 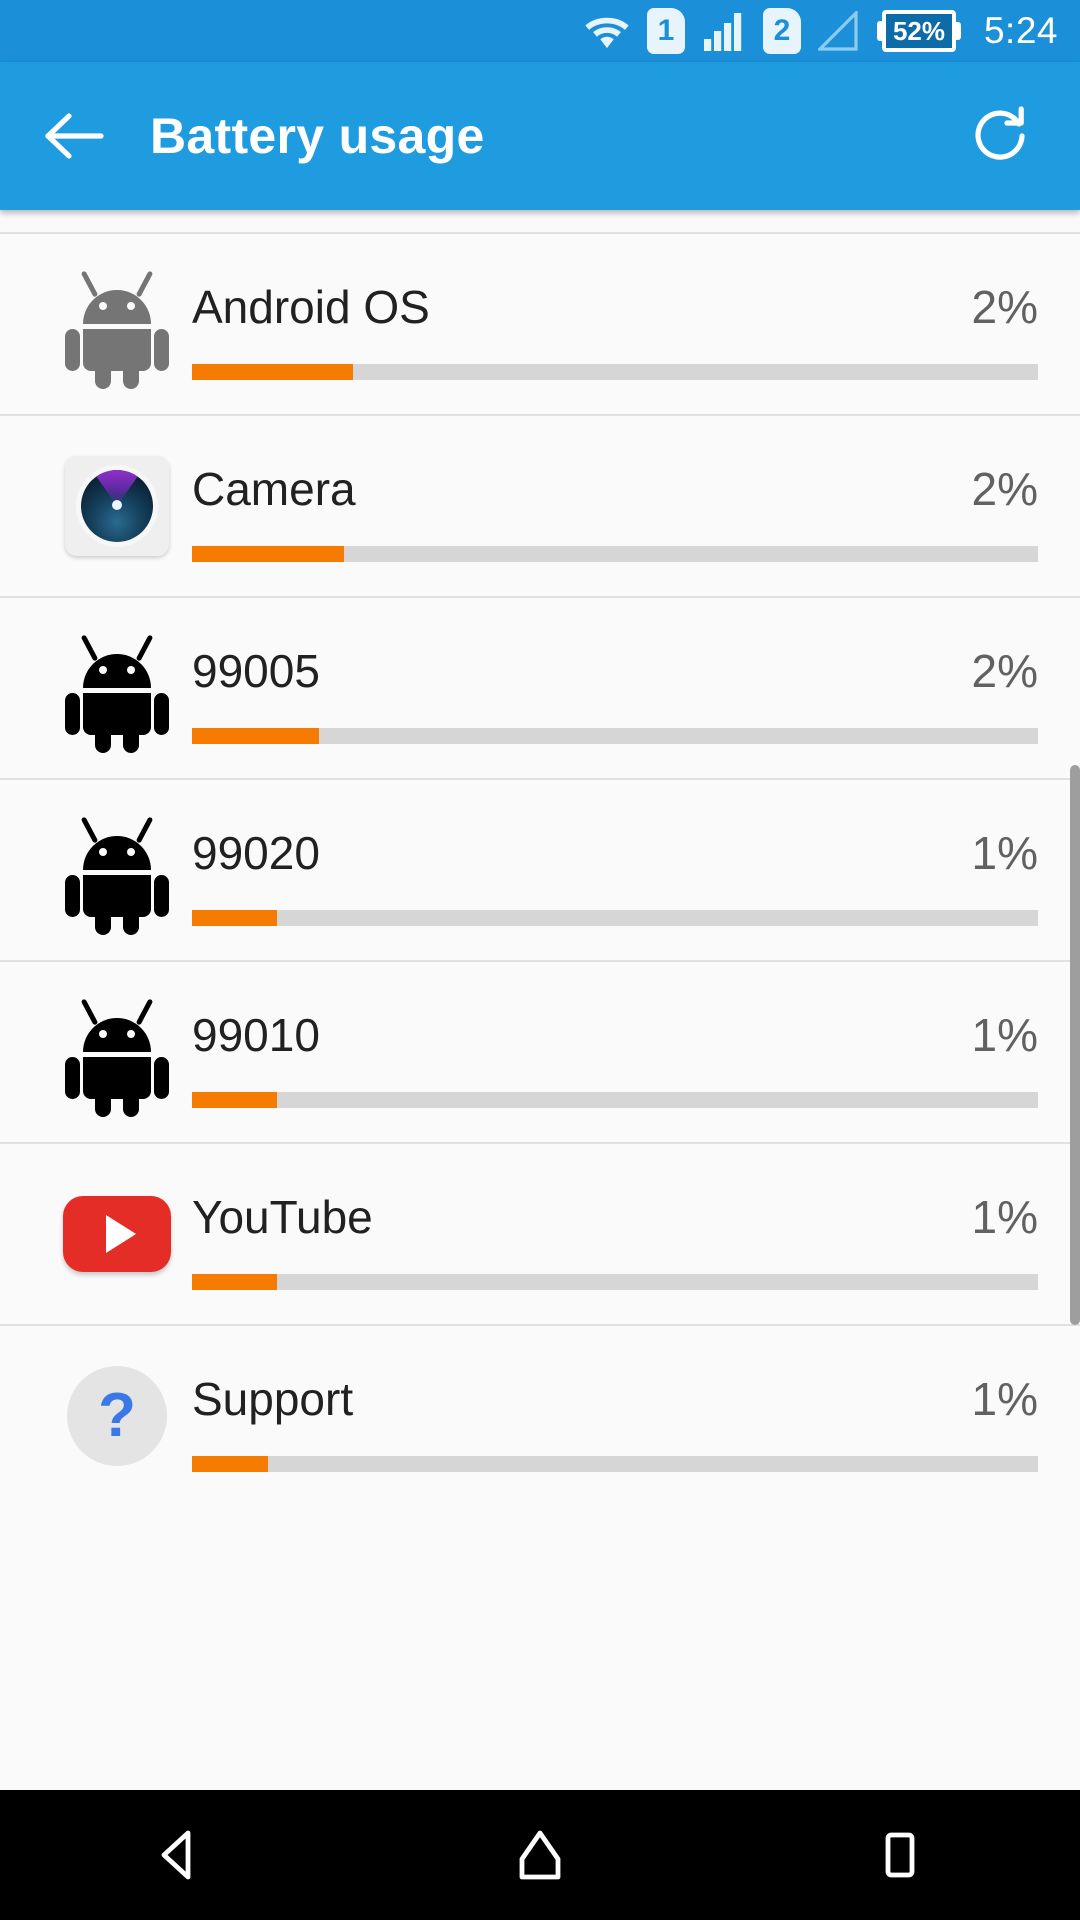 What do you see at coordinates (74, 136) in the screenshot?
I see `arrow-left-icon` at bounding box center [74, 136].